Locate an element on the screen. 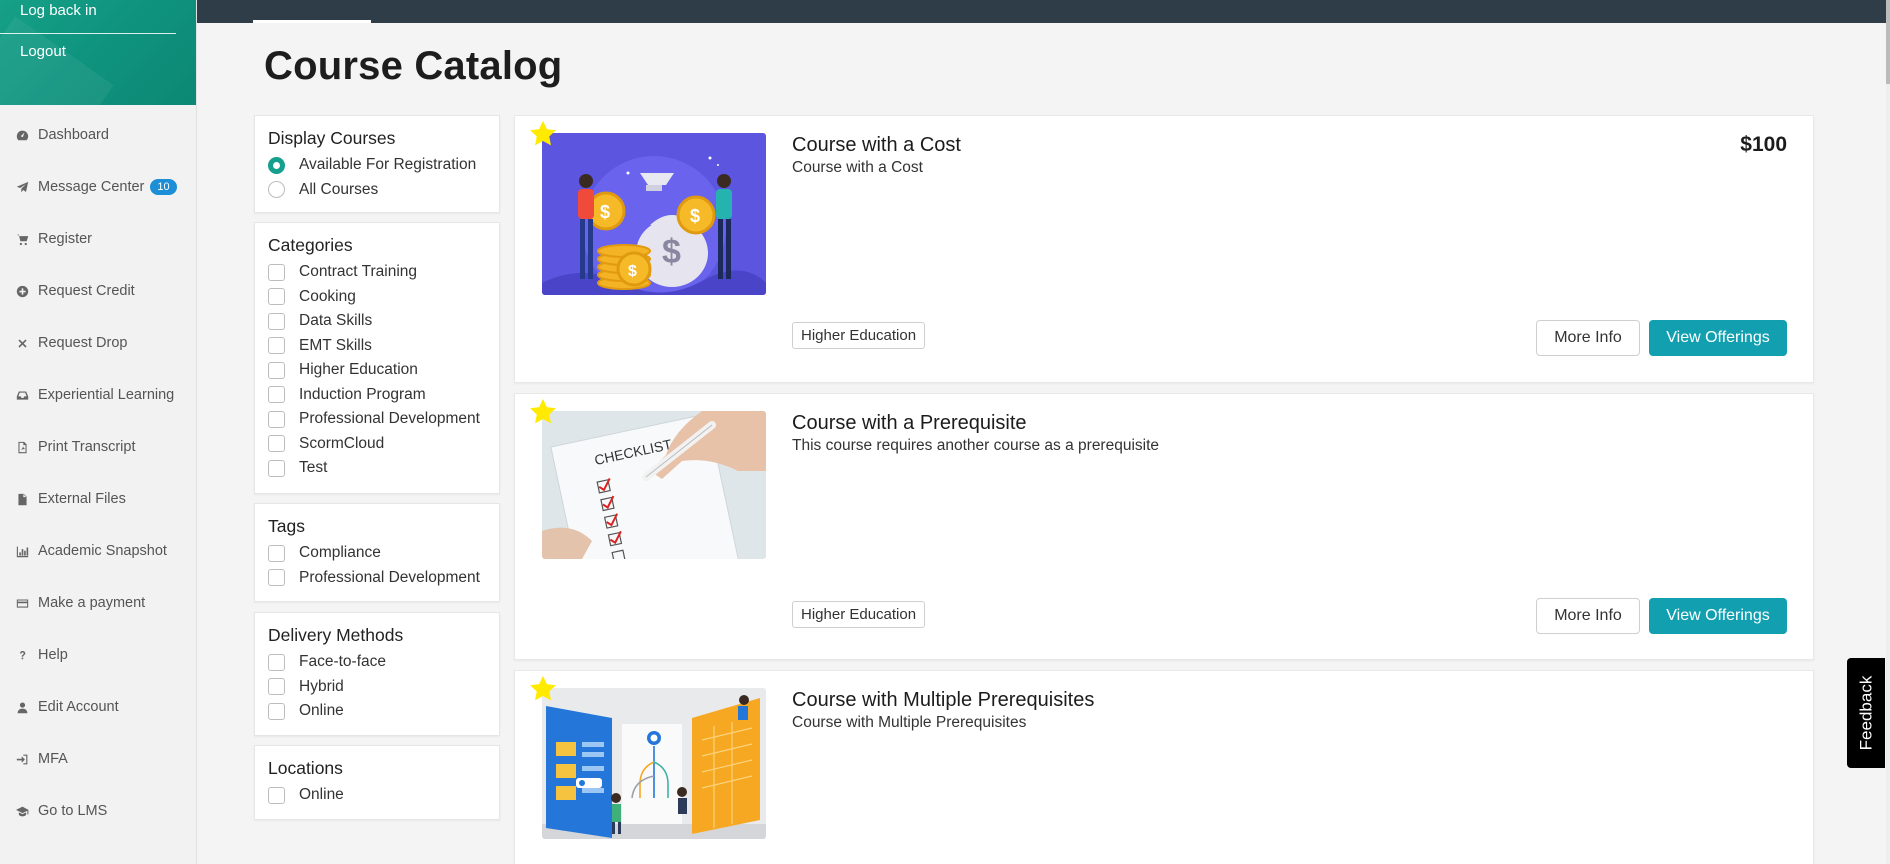 The height and width of the screenshot is (864, 1890). sidebar-item-request-credit: Request Credit is located at coordinates (98, 291).